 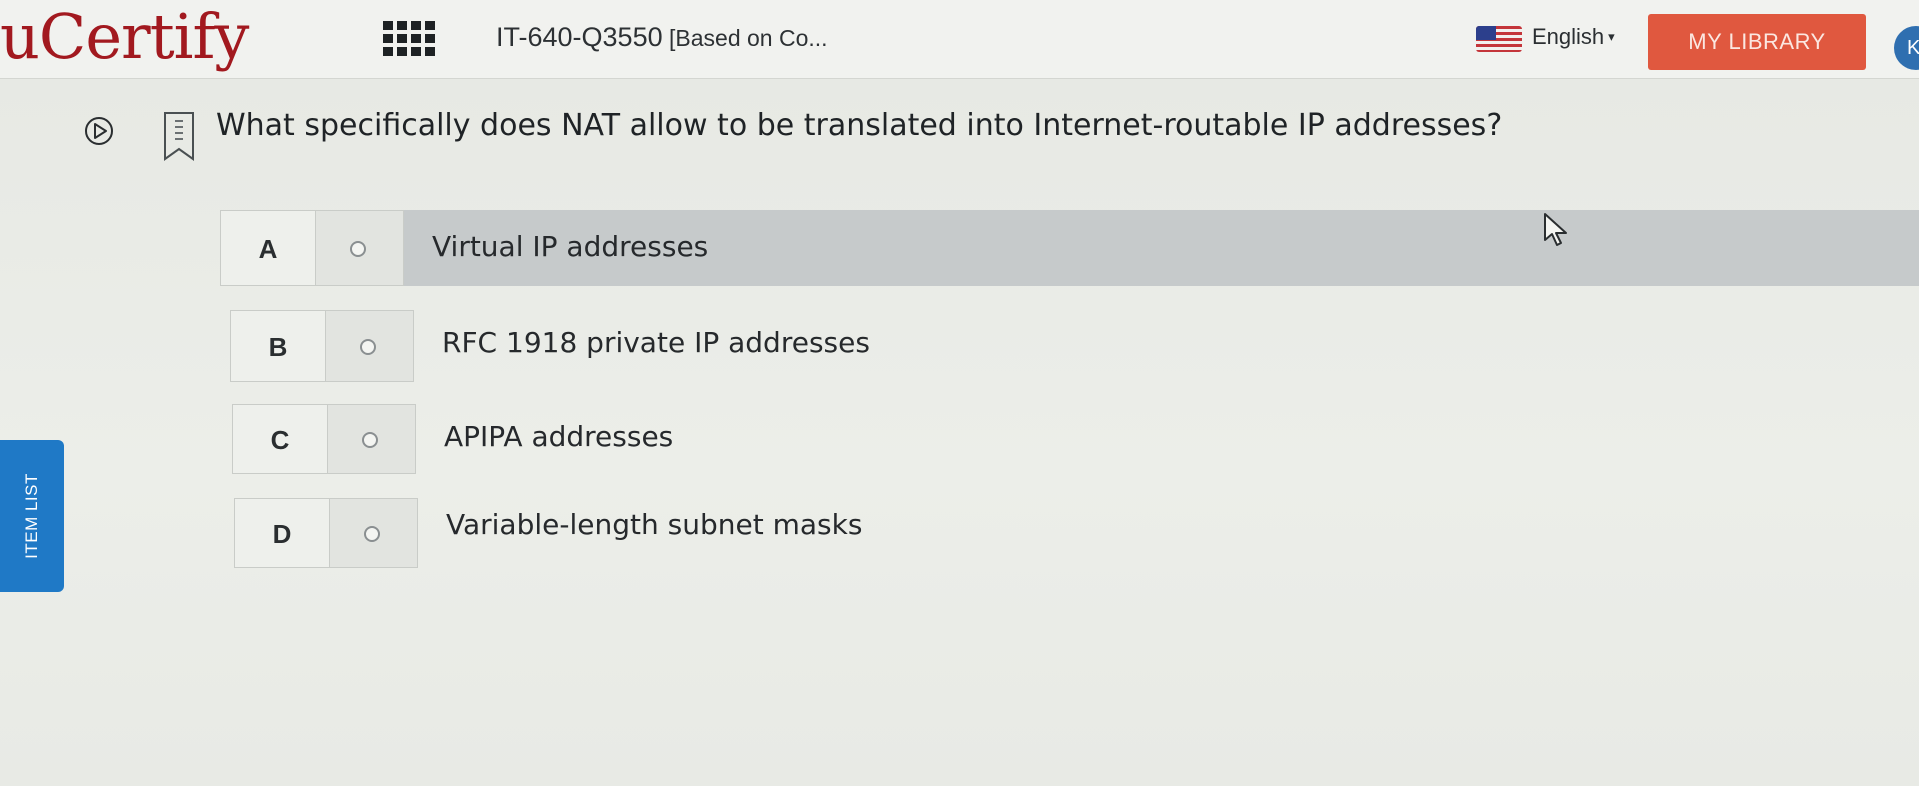 I want to click on option-d: D Variable-length subnet masks, so click(x=884, y=533).